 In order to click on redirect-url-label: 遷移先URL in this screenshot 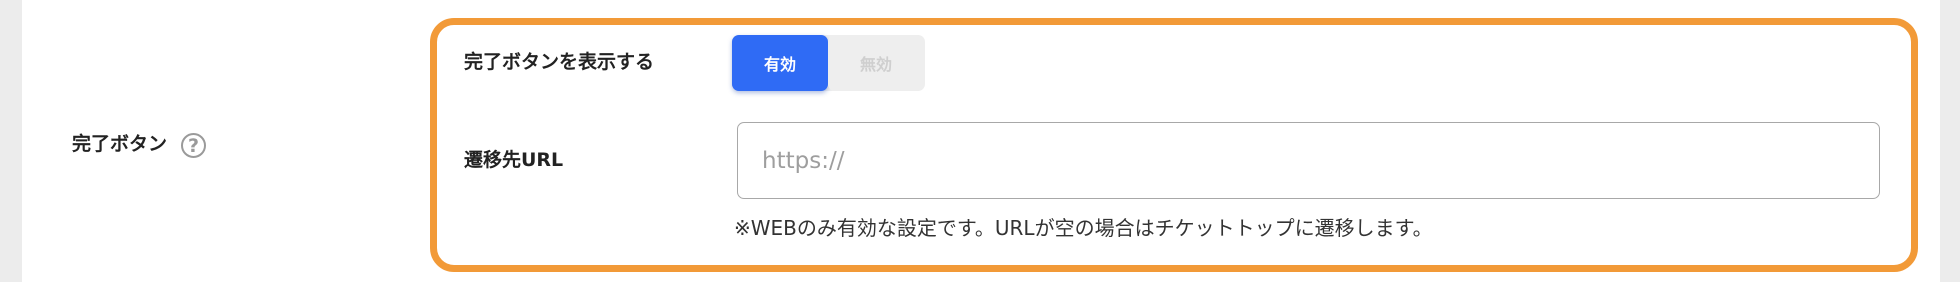, I will do `click(514, 160)`.